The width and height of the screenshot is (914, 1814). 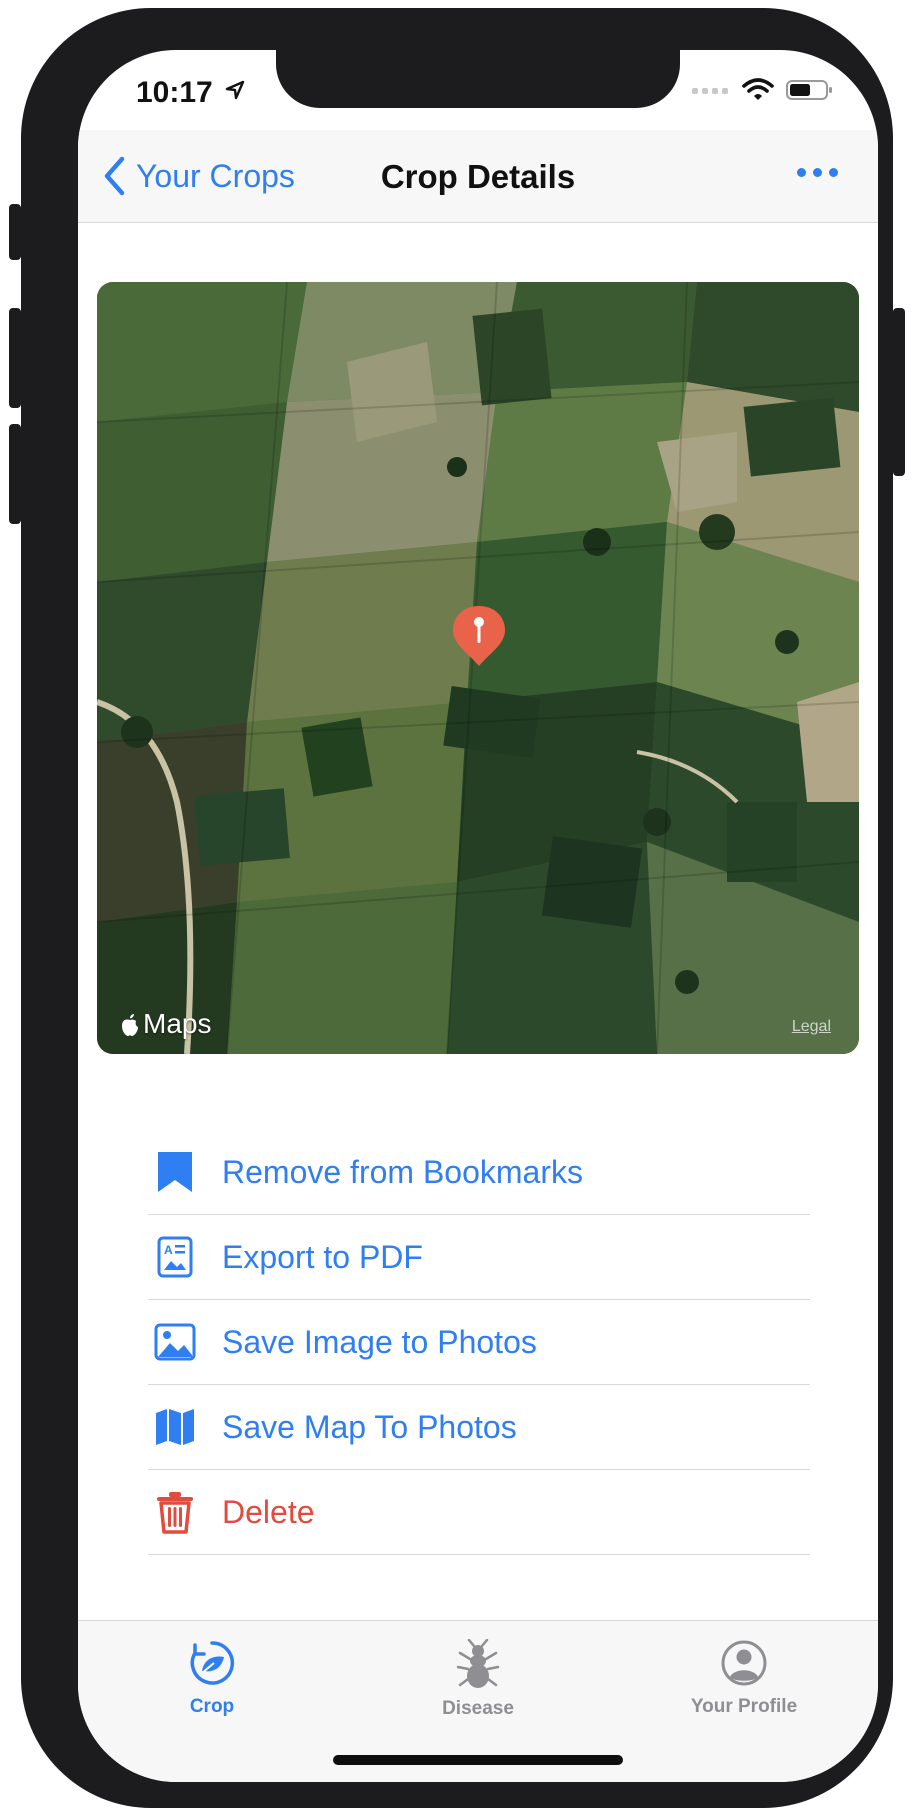 What do you see at coordinates (758, 89) in the screenshot?
I see `wifi-icon` at bounding box center [758, 89].